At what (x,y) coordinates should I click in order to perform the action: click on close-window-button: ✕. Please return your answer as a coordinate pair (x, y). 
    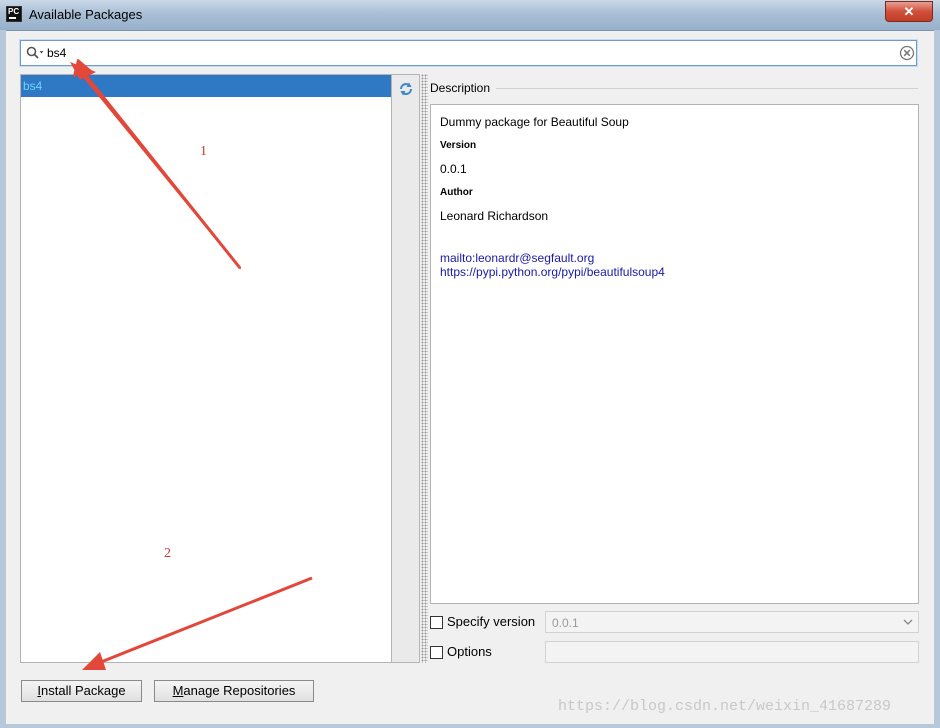
    Looking at the image, I should click on (909, 11).